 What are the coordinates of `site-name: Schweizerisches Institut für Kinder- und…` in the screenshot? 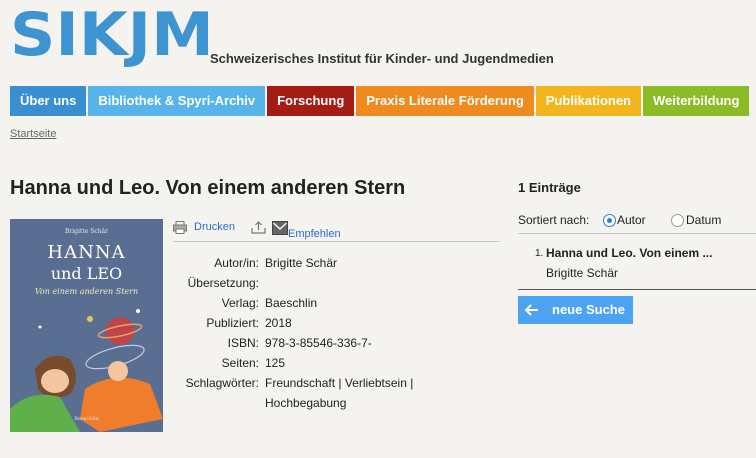 It's located at (382, 58).